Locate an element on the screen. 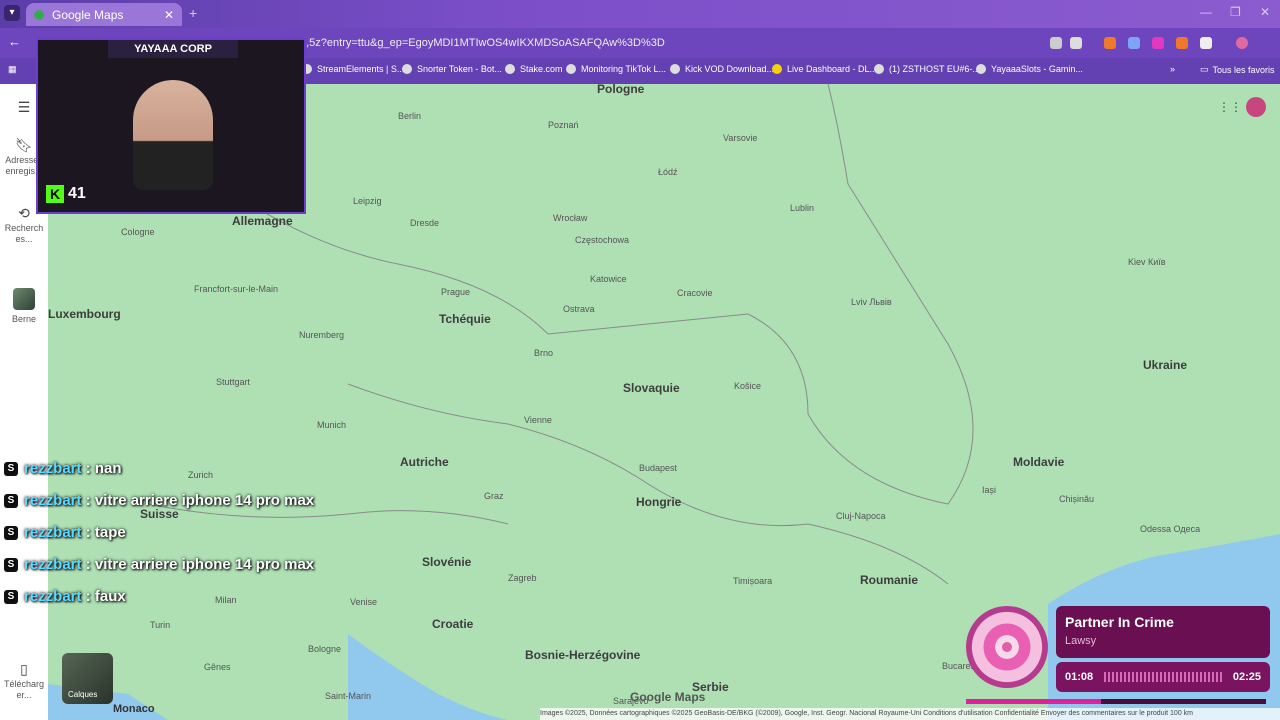 This screenshot has width=1280, height=720. city-label: Berlin is located at coordinates (410, 116).